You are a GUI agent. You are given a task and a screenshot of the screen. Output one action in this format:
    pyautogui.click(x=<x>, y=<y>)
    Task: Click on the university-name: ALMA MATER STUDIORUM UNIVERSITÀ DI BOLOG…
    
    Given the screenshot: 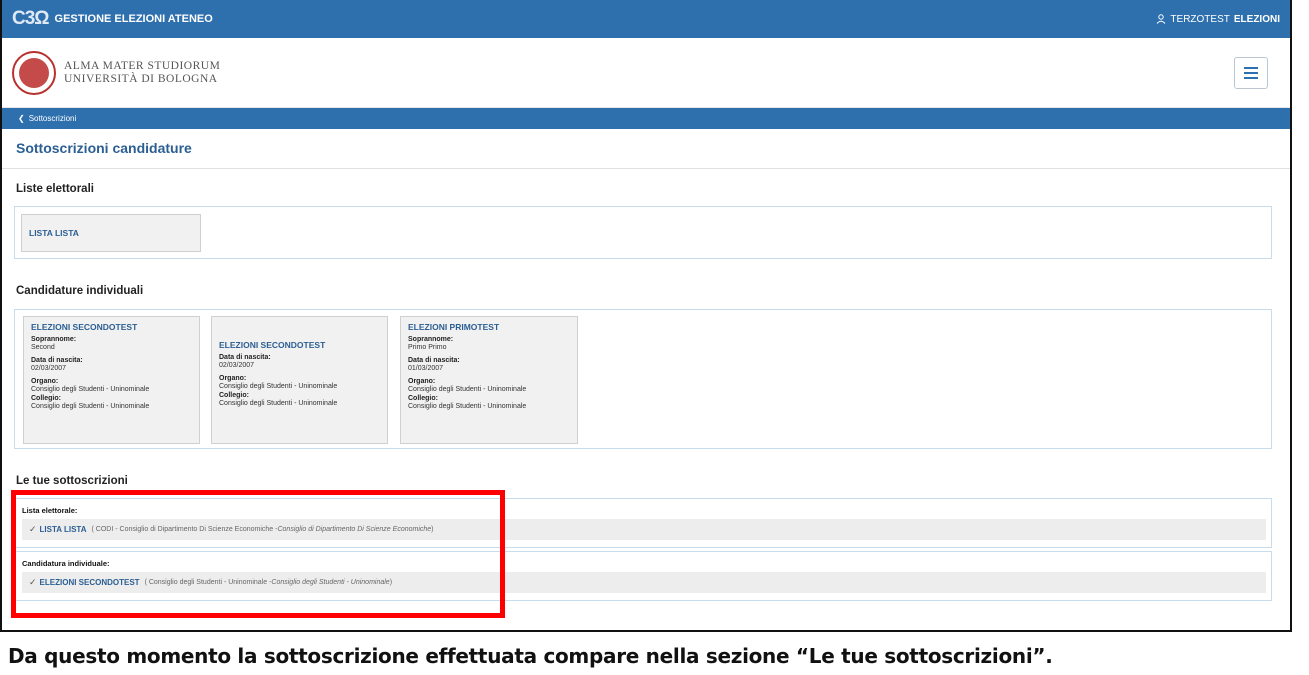 What is the action you would take?
    pyautogui.click(x=142, y=73)
    